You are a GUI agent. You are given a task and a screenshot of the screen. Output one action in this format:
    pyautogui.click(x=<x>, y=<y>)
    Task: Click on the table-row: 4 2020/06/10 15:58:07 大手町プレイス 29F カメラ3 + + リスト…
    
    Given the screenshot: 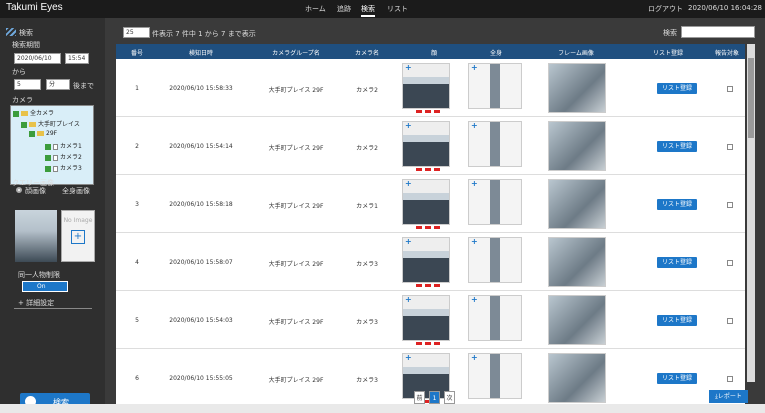 What is the action you would take?
    pyautogui.click(x=430, y=262)
    